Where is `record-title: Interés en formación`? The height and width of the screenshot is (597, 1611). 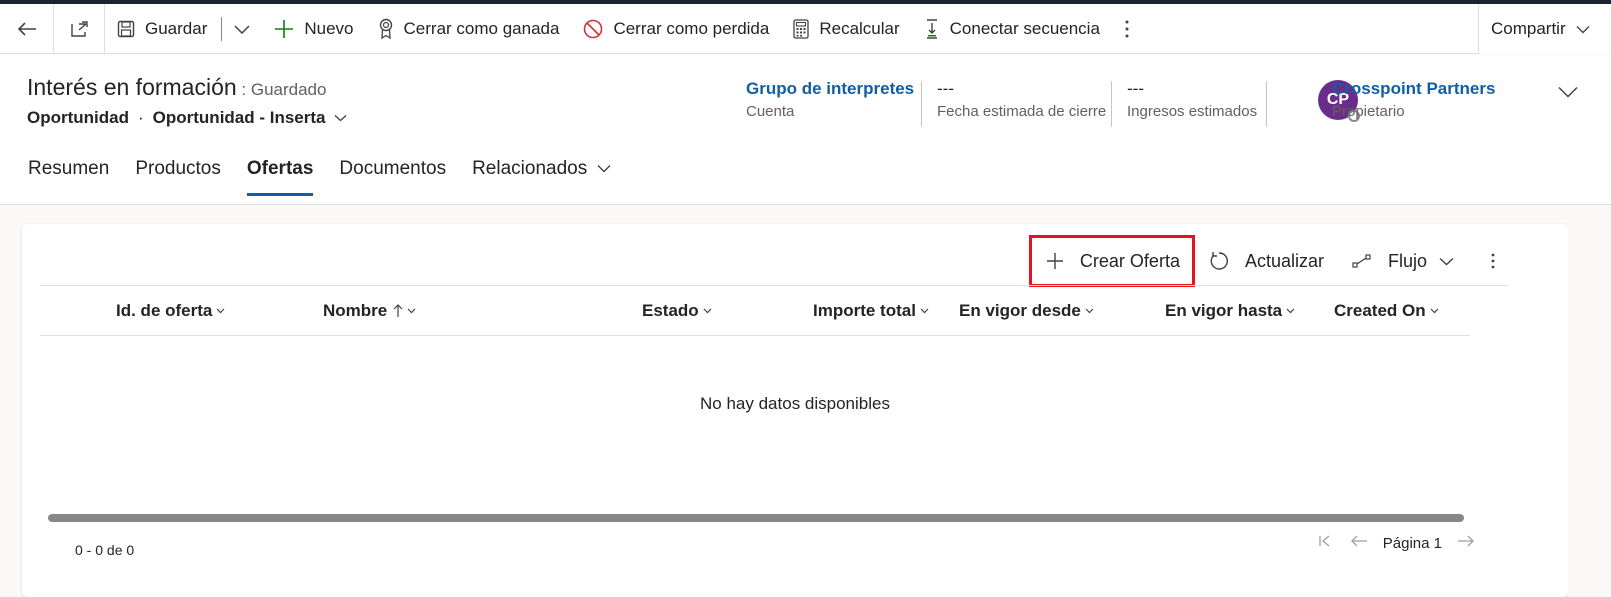
record-title: Interés en formación is located at coordinates (132, 87).